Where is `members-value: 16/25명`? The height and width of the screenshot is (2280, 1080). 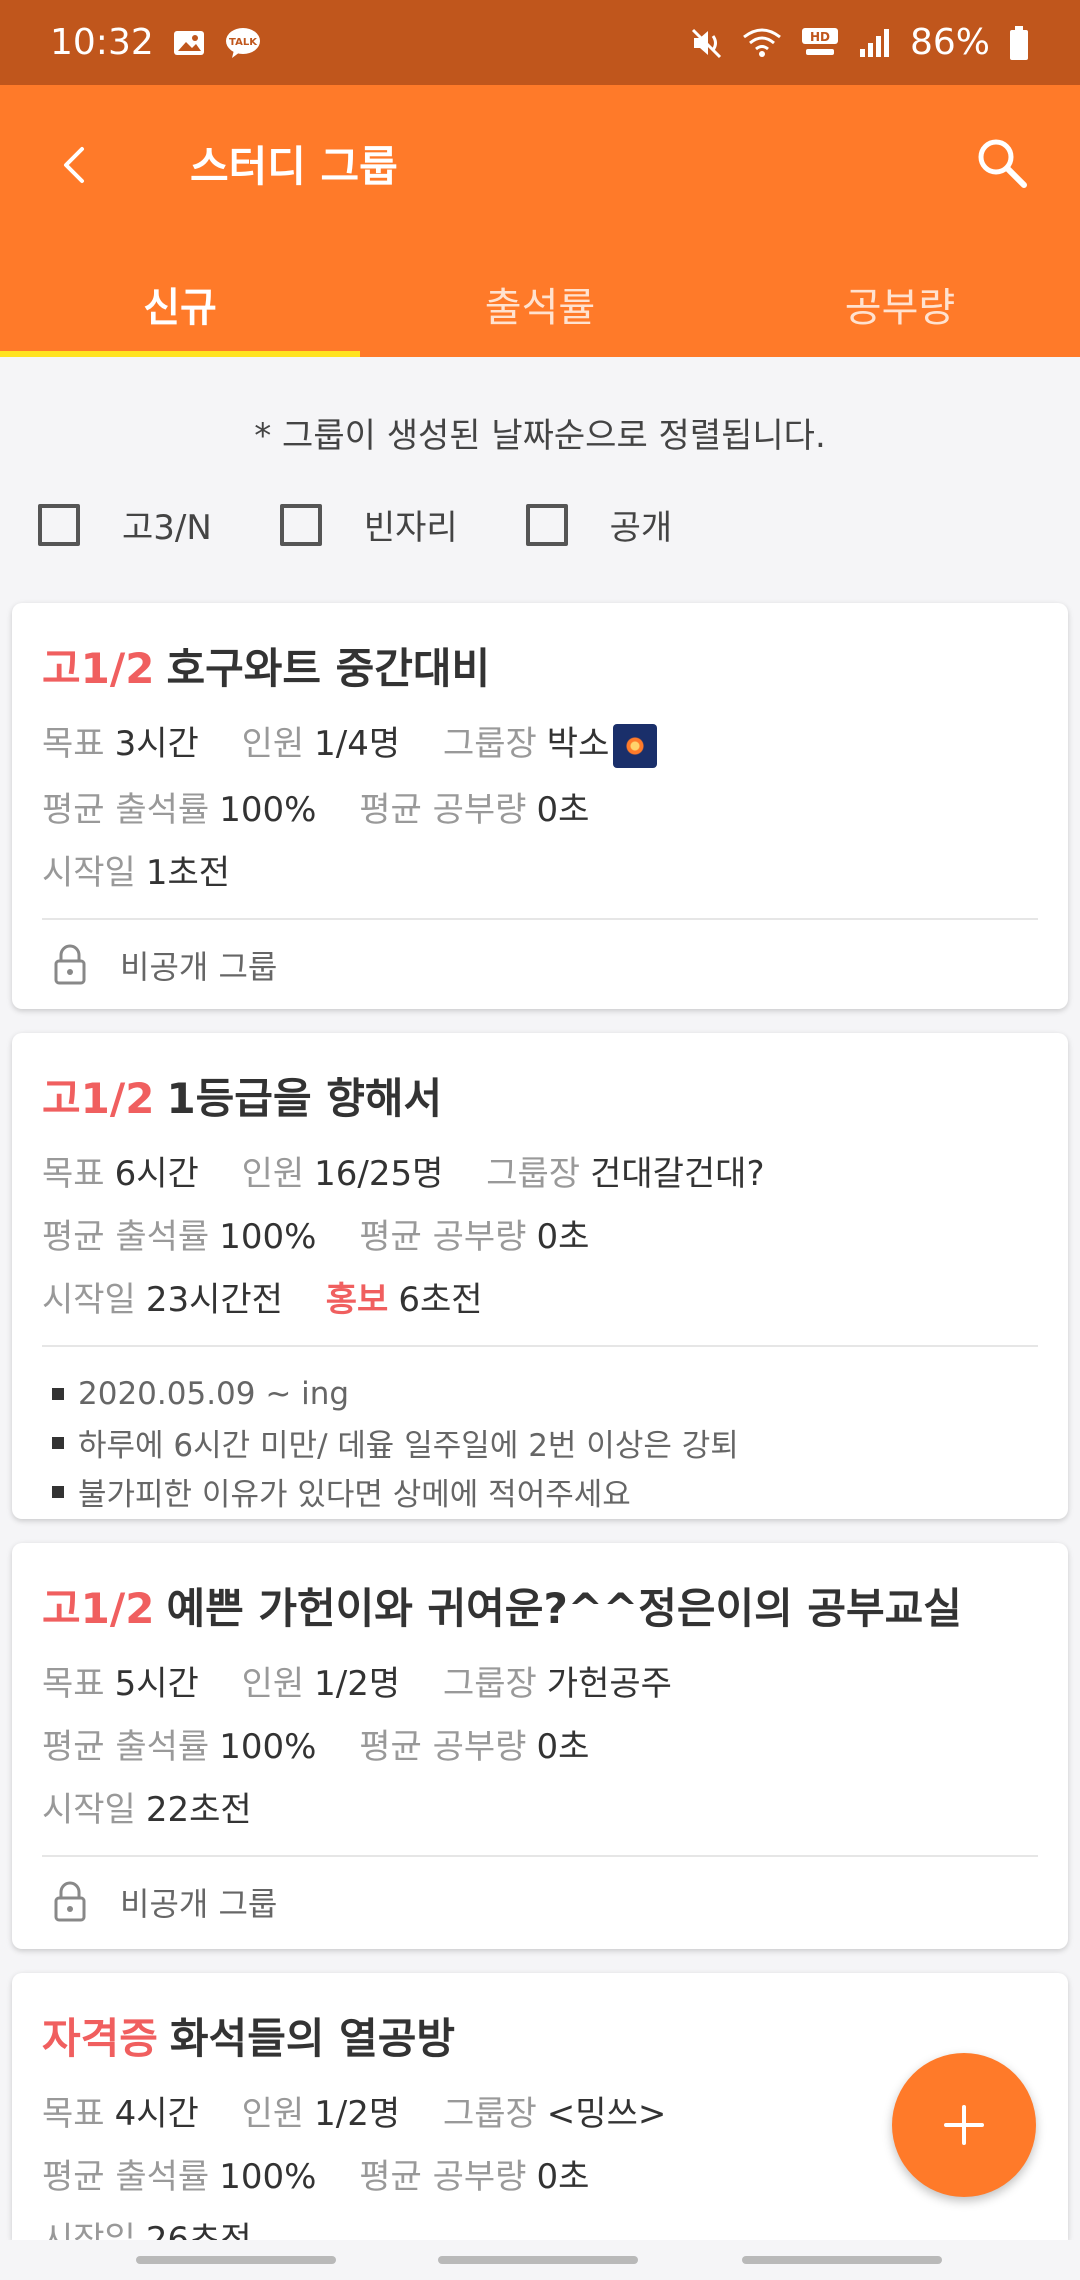
members-value: 16/25명 is located at coordinates (379, 1174).